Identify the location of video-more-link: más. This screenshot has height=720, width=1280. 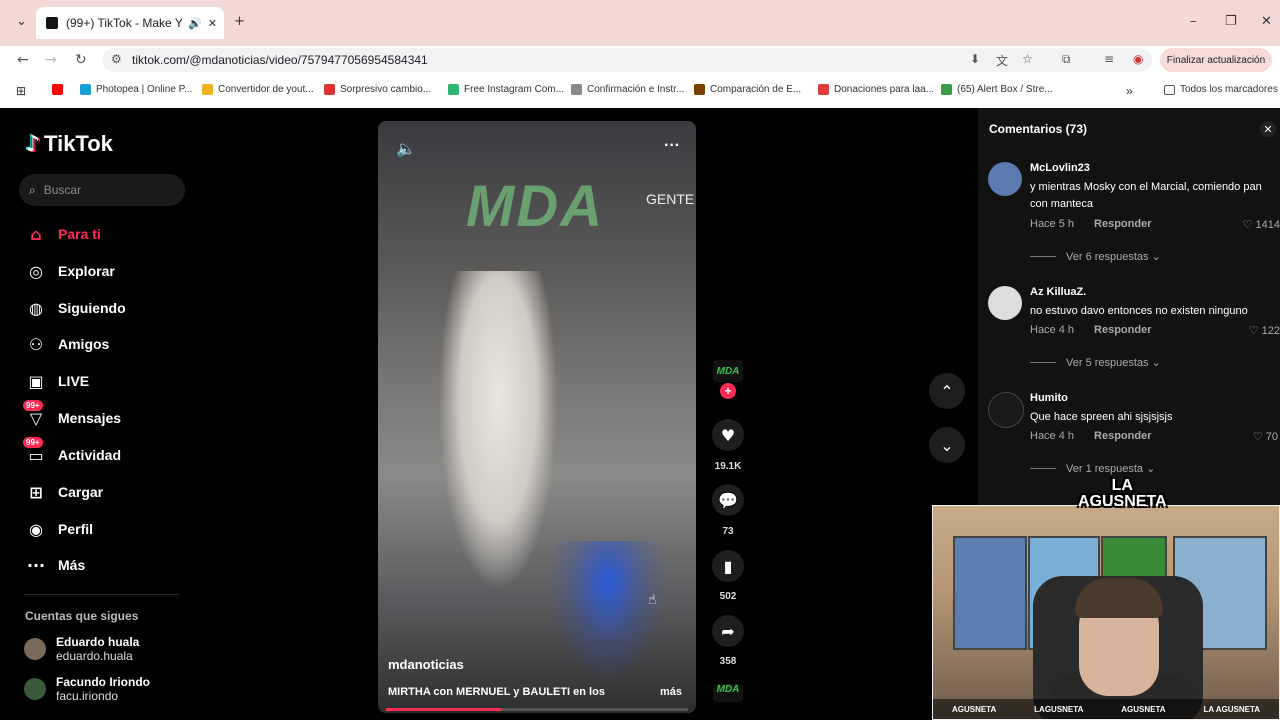
(671, 692).